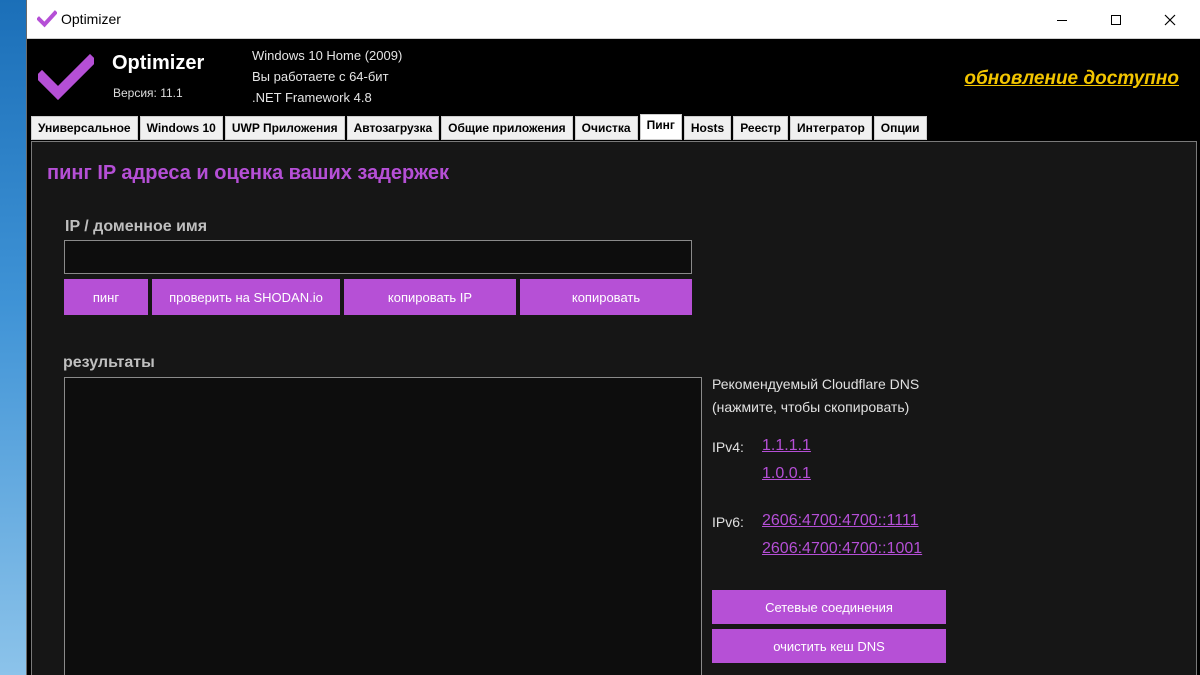 The height and width of the screenshot is (675, 1200). I want to click on copy-ip-button: копировать IP, so click(430, 297).